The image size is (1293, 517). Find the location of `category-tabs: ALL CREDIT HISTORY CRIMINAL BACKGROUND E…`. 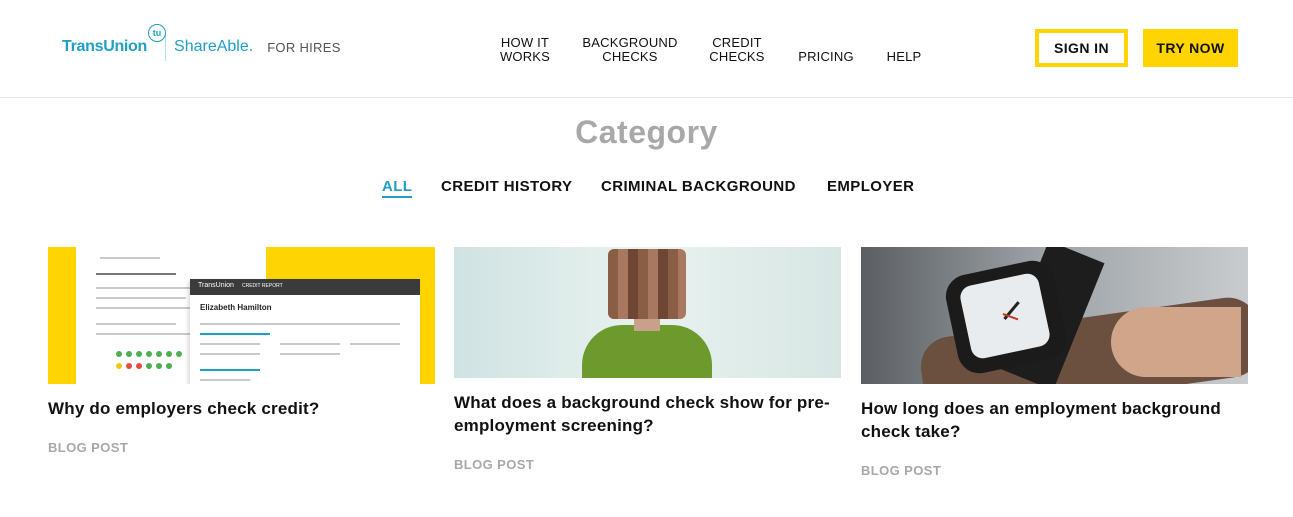

category-tabs: ALL CREDIT HISTORY CRIMINAL BACKGROUND E… is located at coordinates (646, 188).